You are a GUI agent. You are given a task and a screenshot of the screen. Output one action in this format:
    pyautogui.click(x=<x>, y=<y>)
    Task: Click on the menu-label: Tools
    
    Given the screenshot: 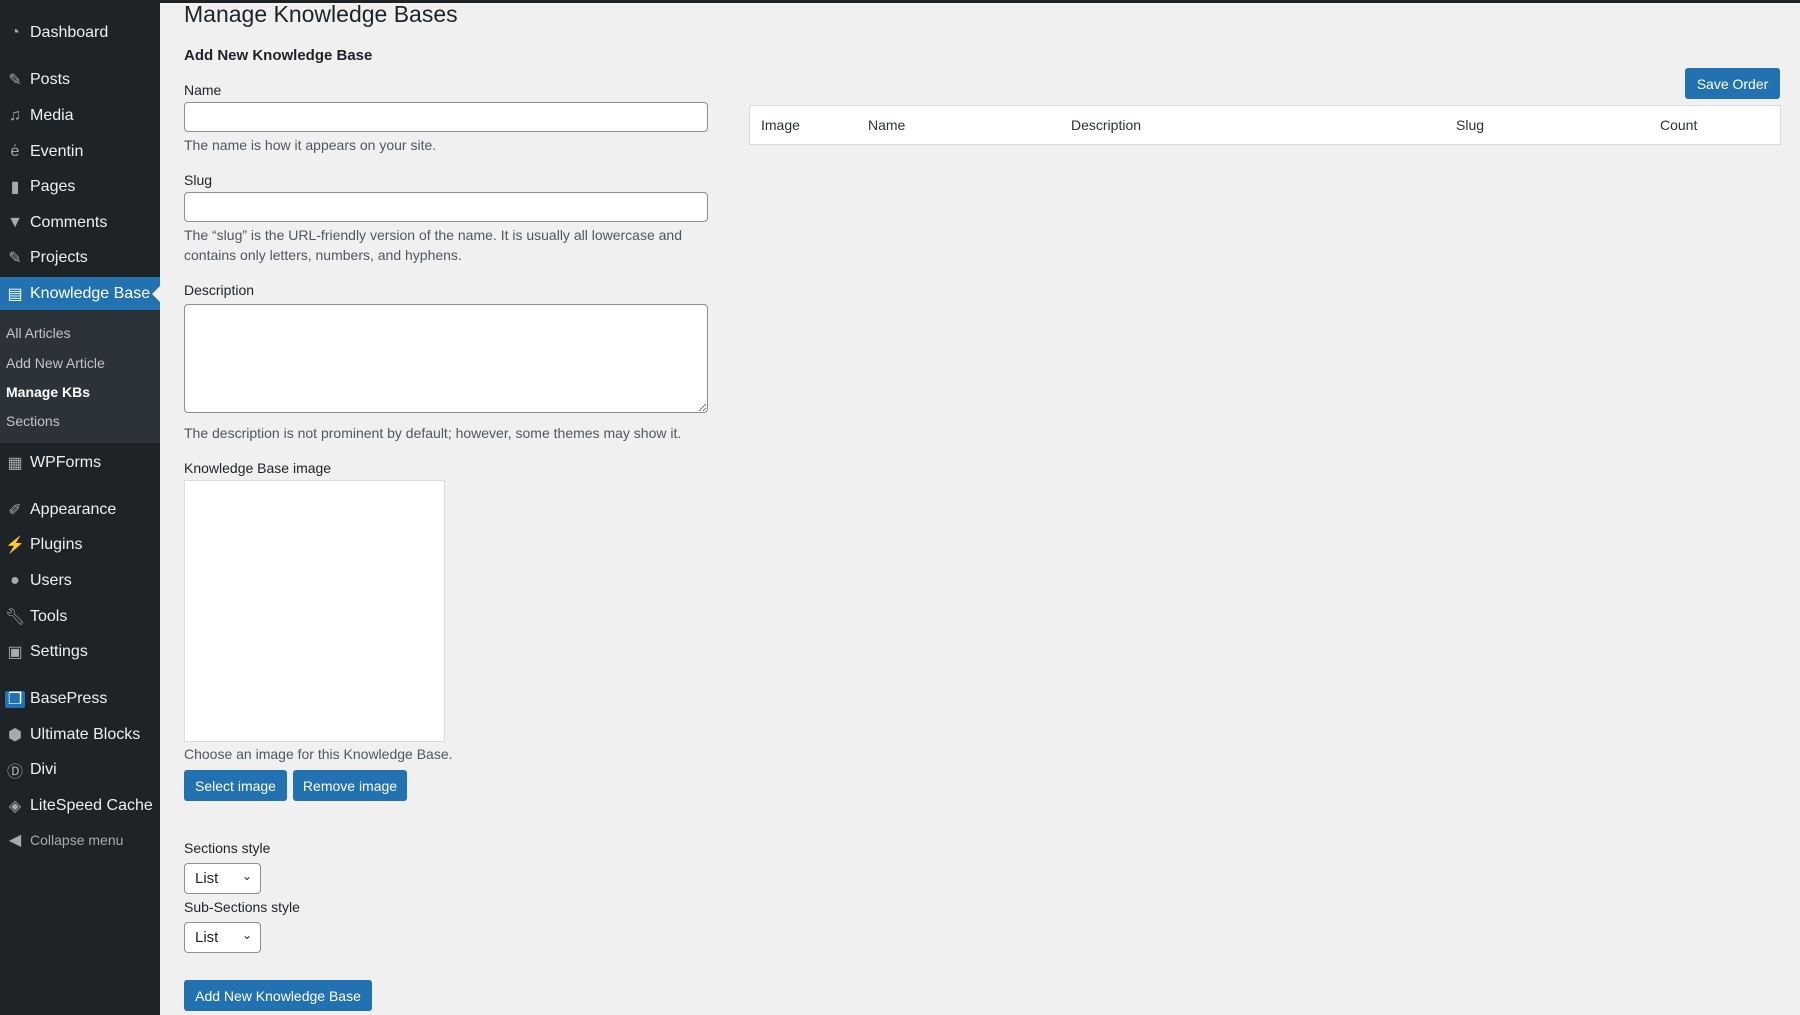 What is the action you would take?
    pyautogui.click(x=49, y=616)
    